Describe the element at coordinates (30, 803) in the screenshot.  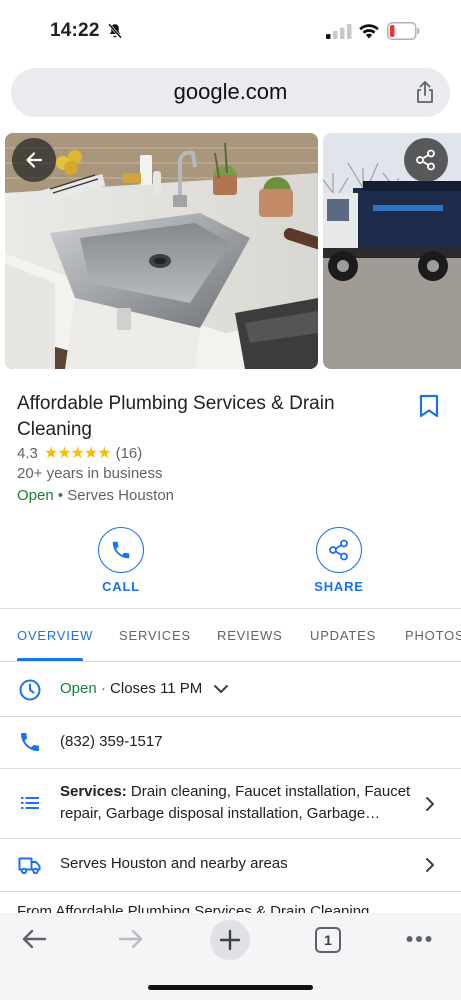
I see `list-icon` at that location.